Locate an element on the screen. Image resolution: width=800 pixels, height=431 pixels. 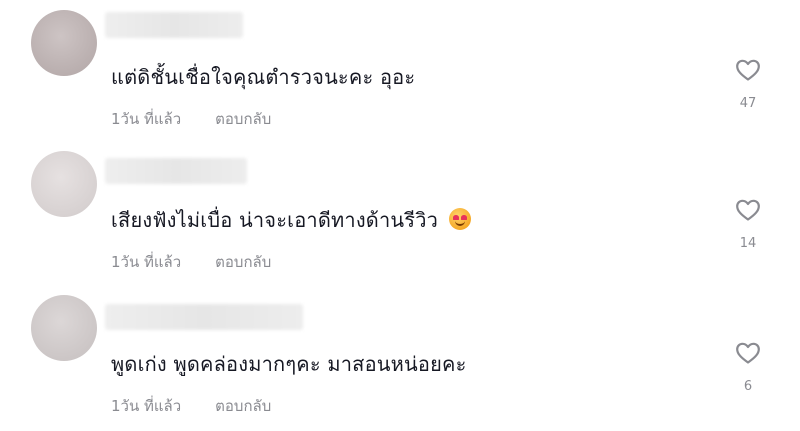
comment-text: เสียงฟังไม่เบื่อ น่าจะเอาดีทางด้านรีวิว is located at coordinates (291, 220).